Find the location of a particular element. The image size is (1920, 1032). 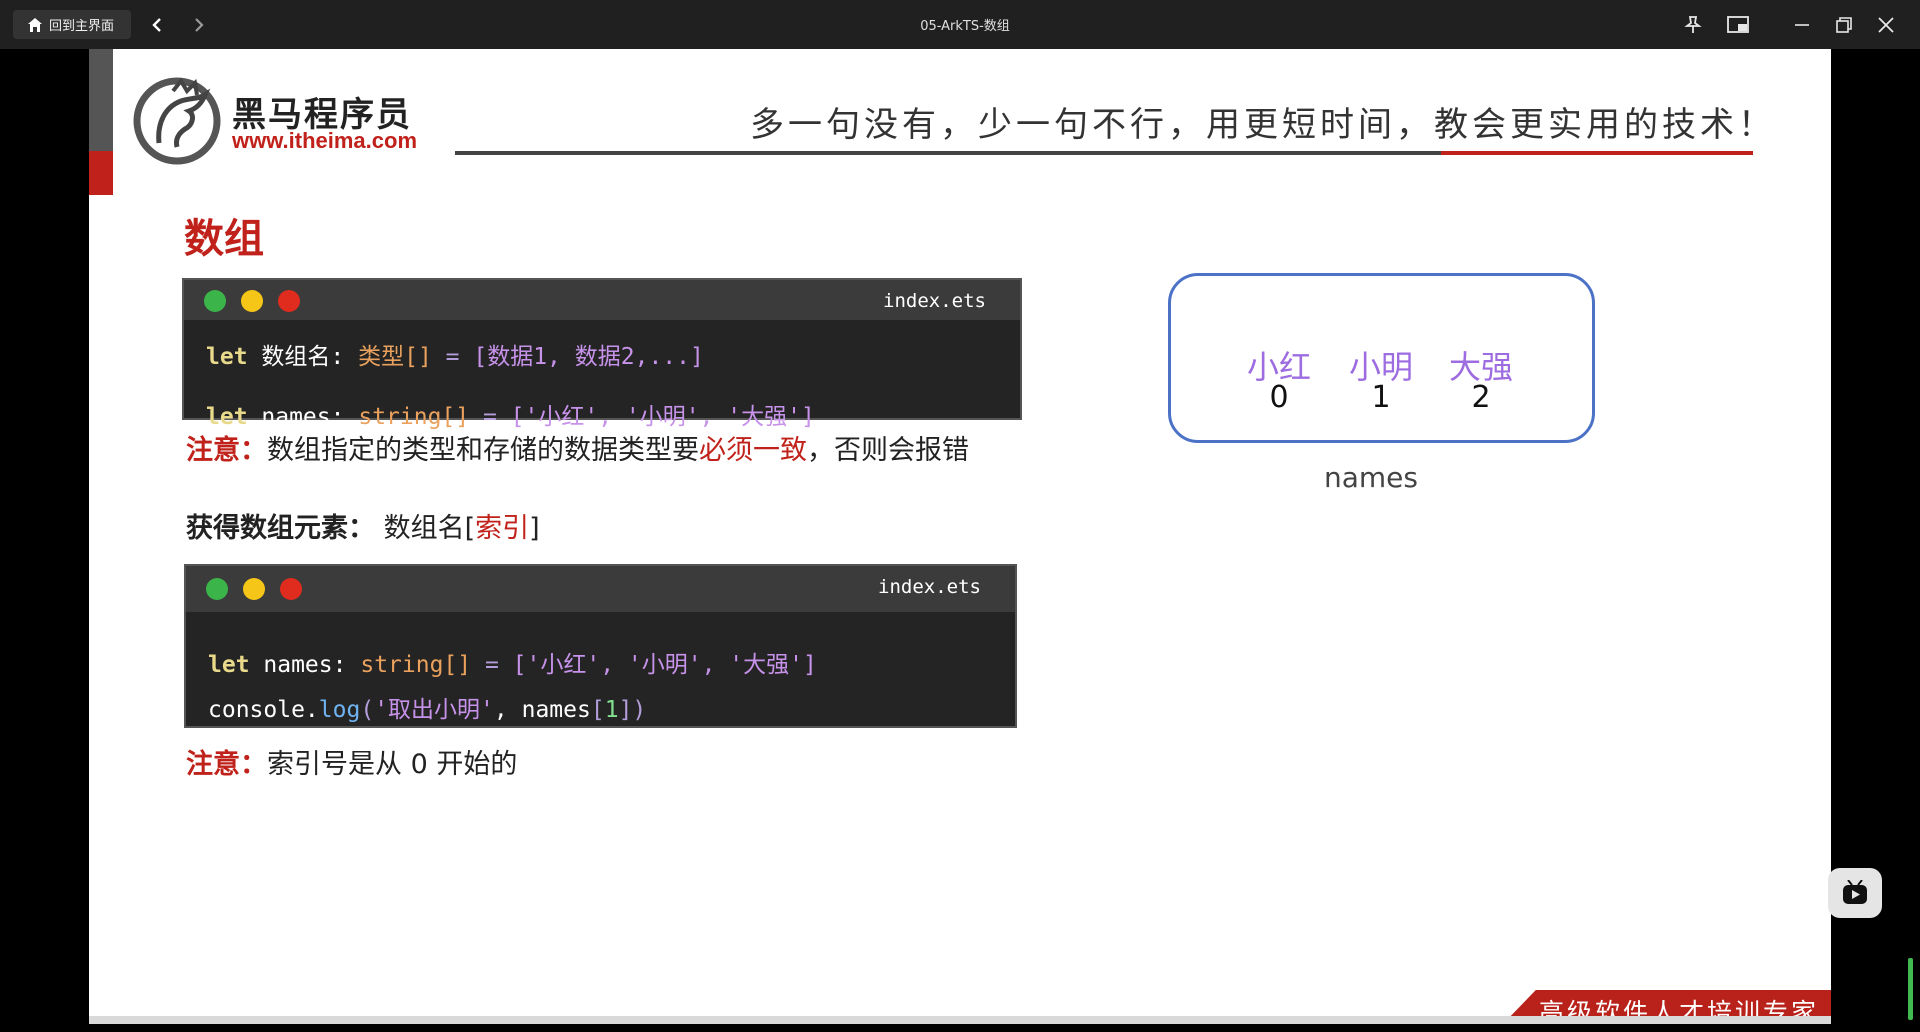

code-line: let 数组名: 类型[] = [数据1, 数据2,...] is located at coordinates (455, 357).